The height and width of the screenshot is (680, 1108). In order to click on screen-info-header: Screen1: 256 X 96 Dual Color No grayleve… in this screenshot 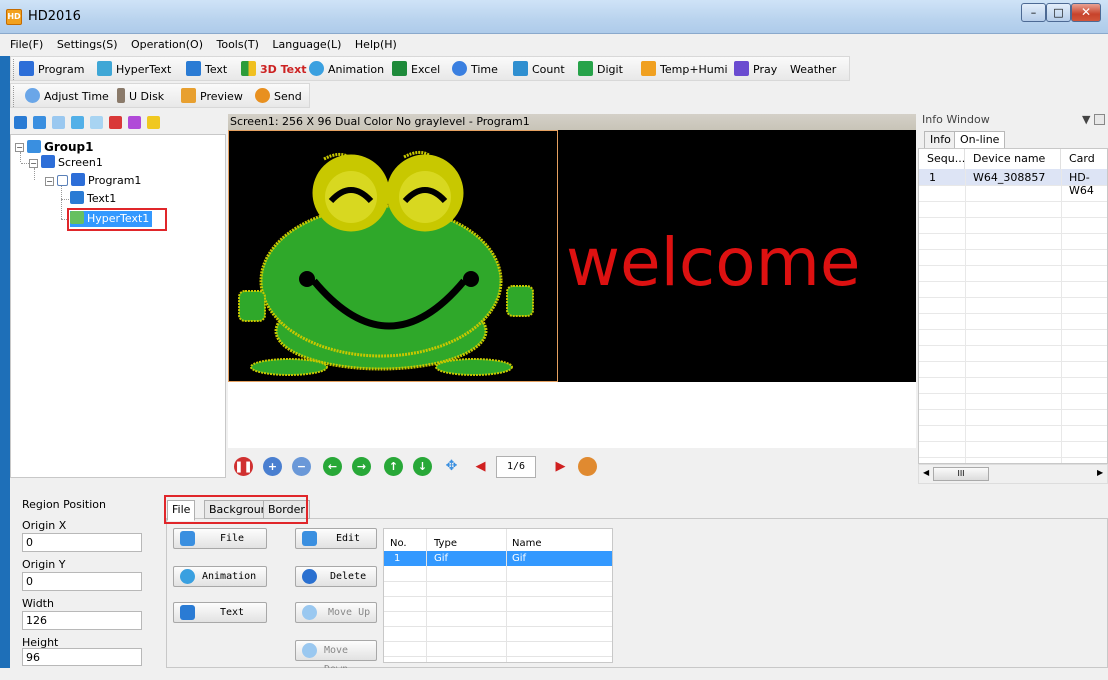, I will do `click(572, 122)`.